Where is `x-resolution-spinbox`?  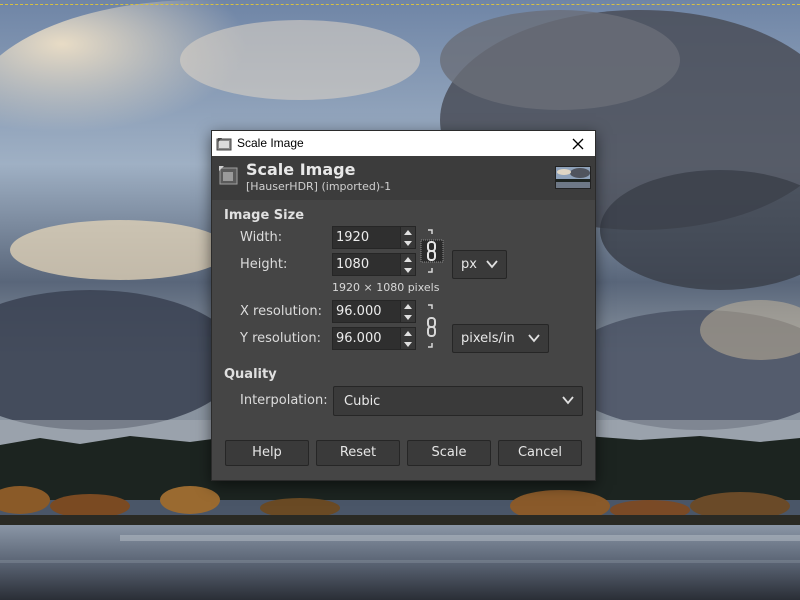 x-resolution-spinbox is located at coordinates (374, 311).